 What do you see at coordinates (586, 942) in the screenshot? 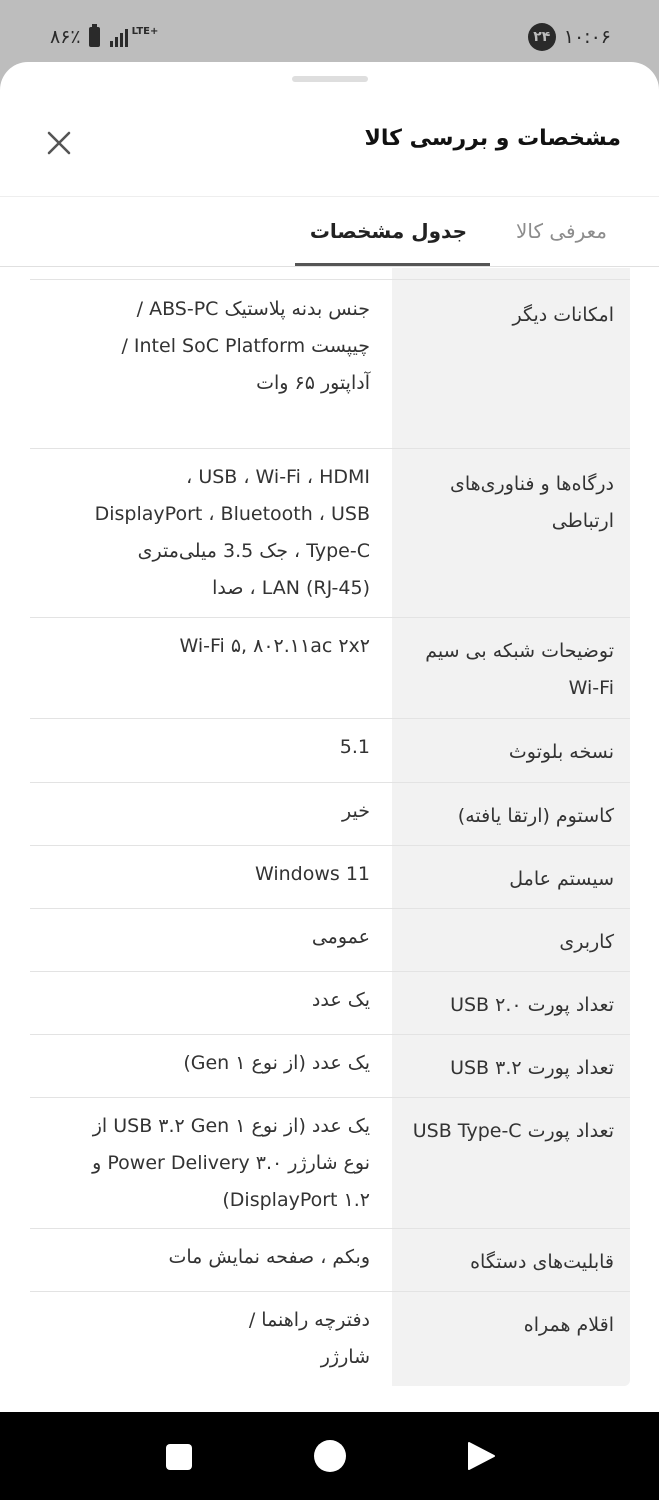
I see `spec-label: کاربری` at bounding box center [586, 942].